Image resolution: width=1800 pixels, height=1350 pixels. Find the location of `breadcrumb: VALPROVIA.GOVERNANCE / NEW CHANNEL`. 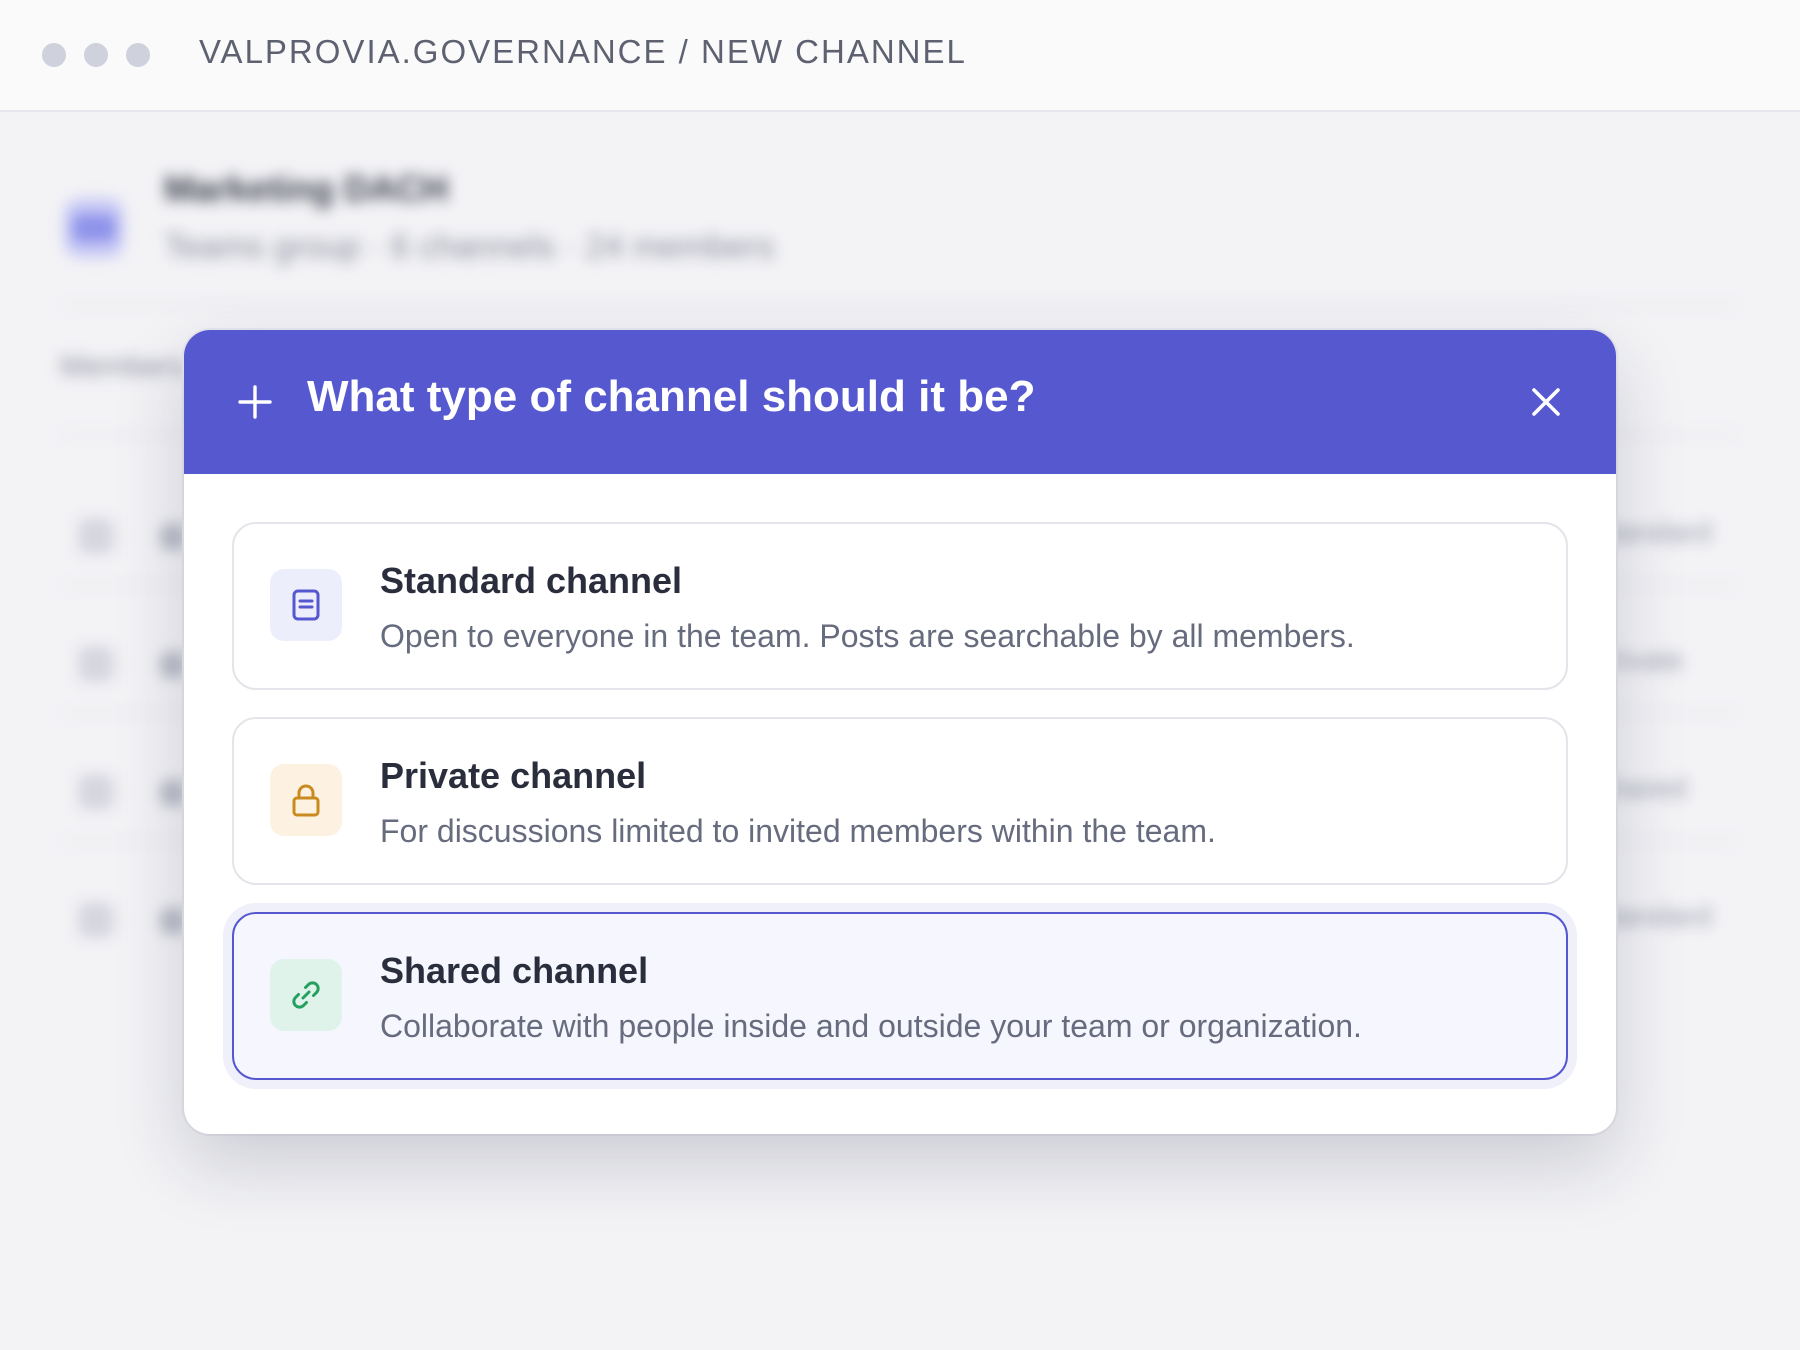

breadcrumb: VALPROVIA.GOVERNANCE / NEW CHANNEL is located at coordinates (583, 51).